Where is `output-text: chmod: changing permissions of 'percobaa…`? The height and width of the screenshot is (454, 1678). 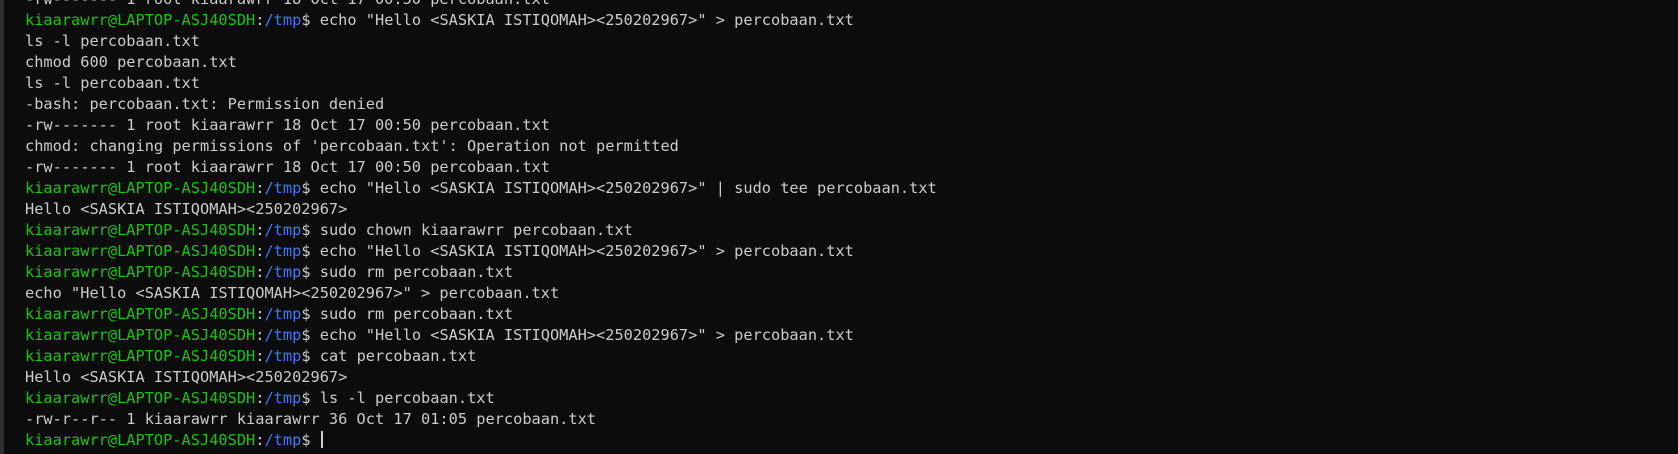
output-text: chmod: changing permissions of 'percobaa… is located at coordinates (352, 146).